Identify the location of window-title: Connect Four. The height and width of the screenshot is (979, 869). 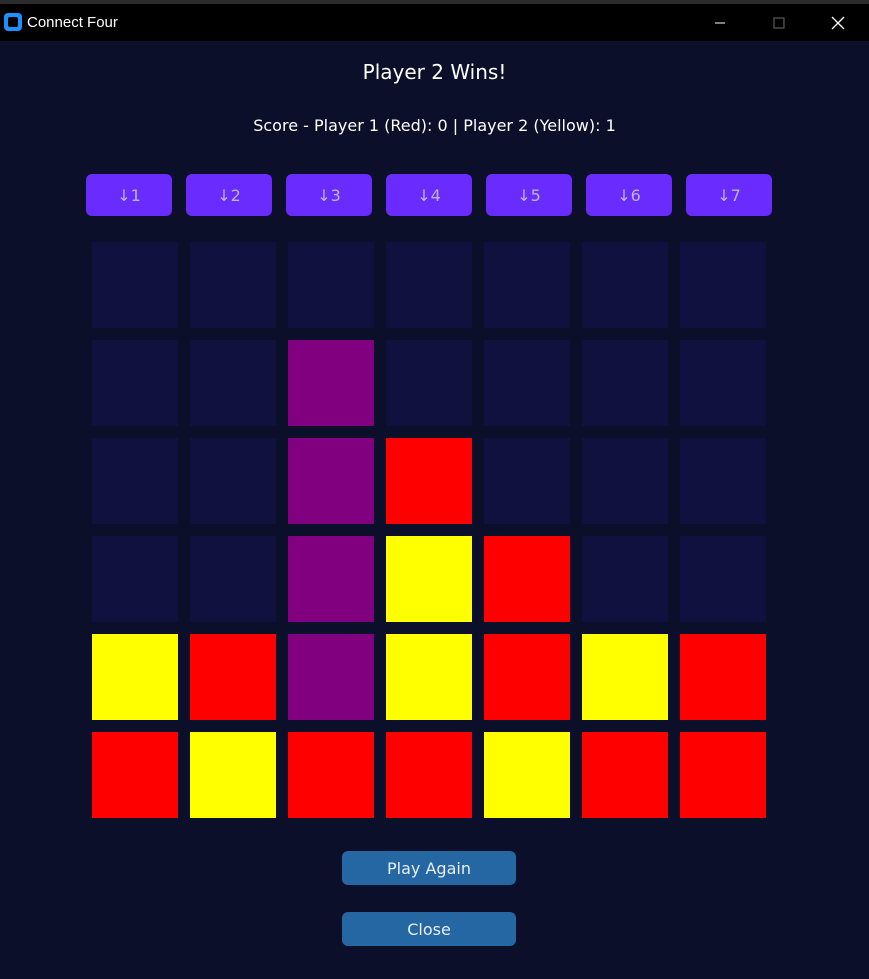
(72, 22).